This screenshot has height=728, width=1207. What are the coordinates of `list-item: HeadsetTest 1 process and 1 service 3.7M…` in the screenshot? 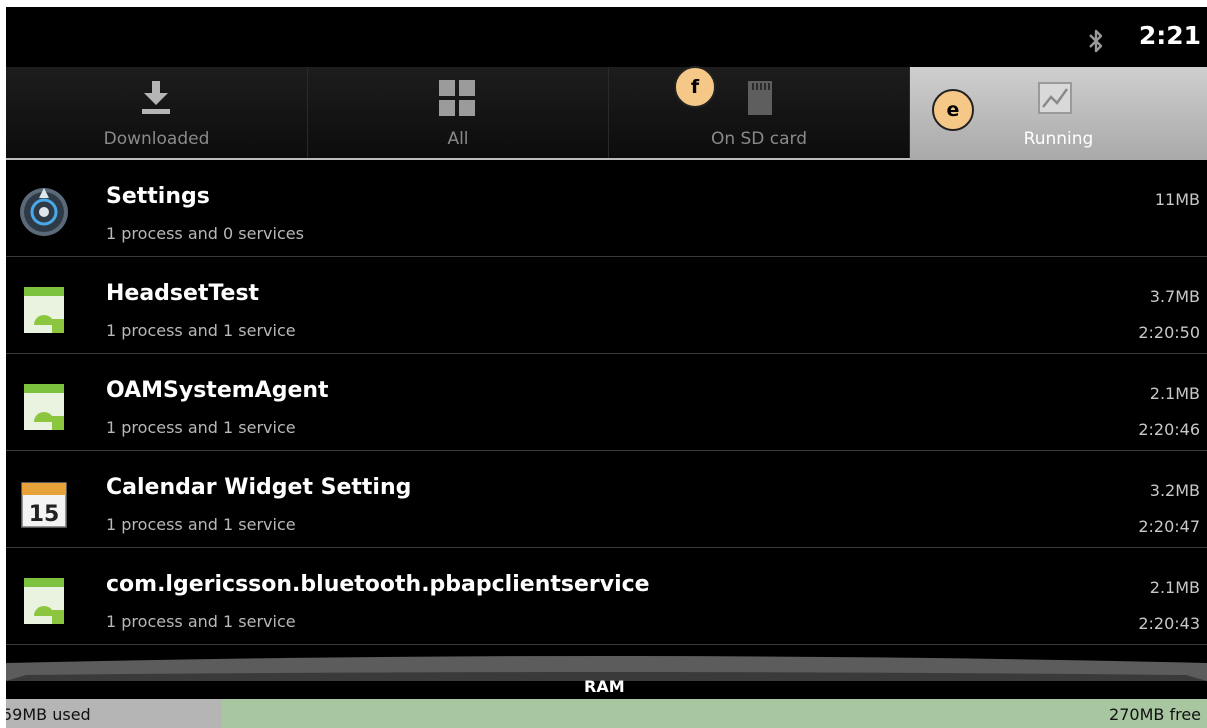 It's located at (606, 305).